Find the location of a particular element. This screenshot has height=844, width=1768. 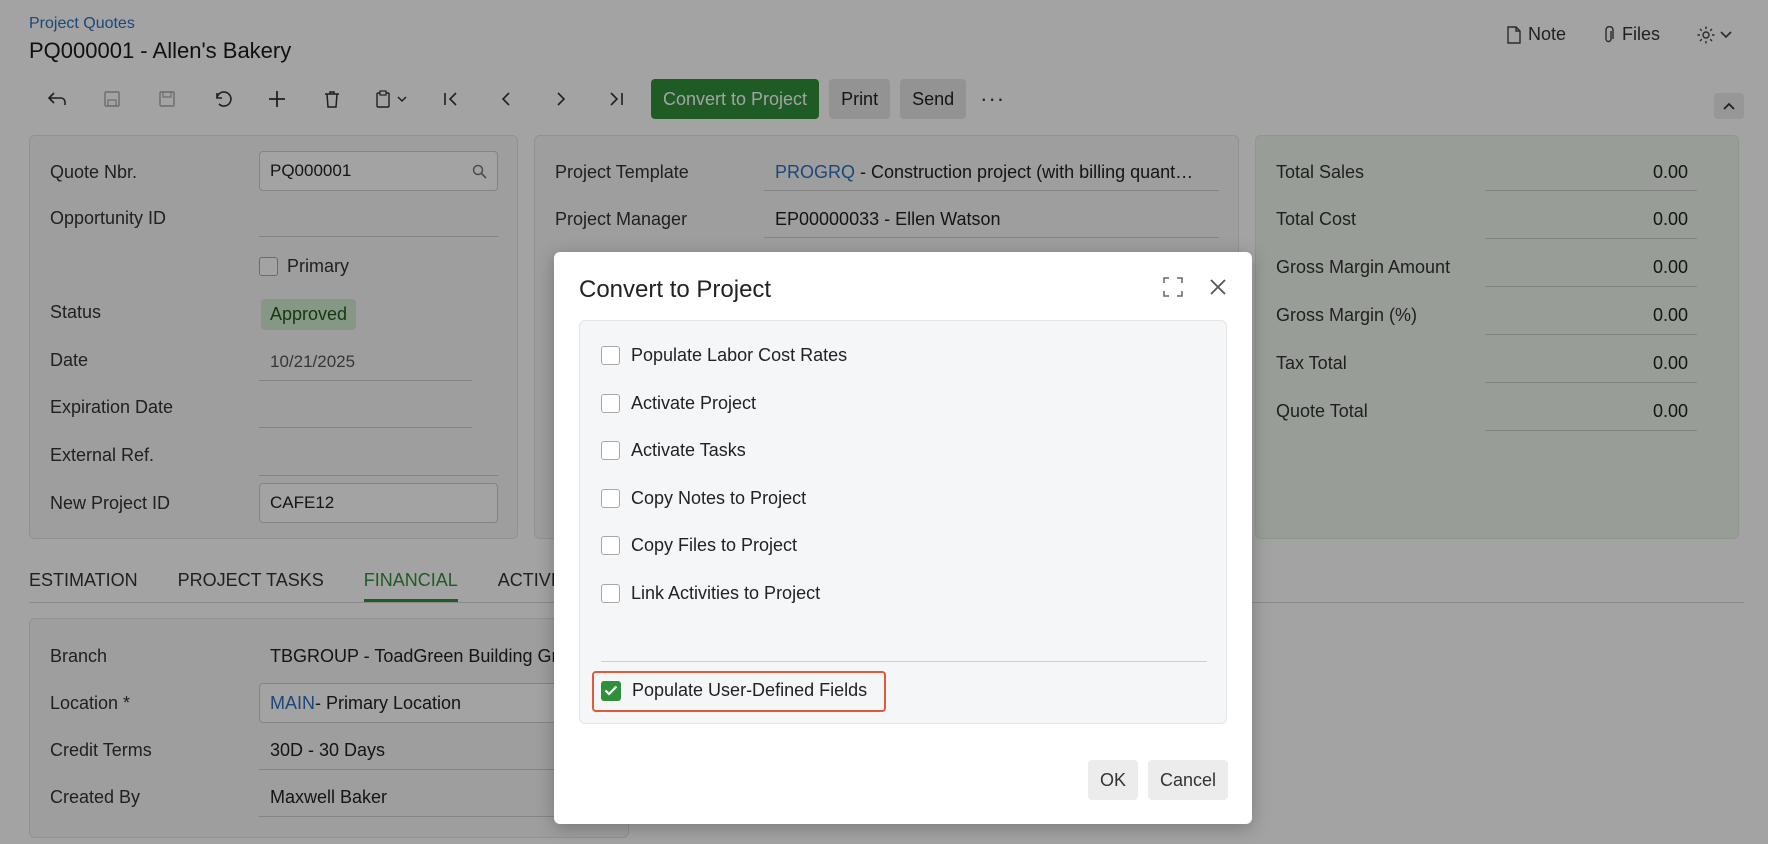

option-populate-labor-cost-rates: Populate Labor Cost Rates is located at coordinates (724, 355).